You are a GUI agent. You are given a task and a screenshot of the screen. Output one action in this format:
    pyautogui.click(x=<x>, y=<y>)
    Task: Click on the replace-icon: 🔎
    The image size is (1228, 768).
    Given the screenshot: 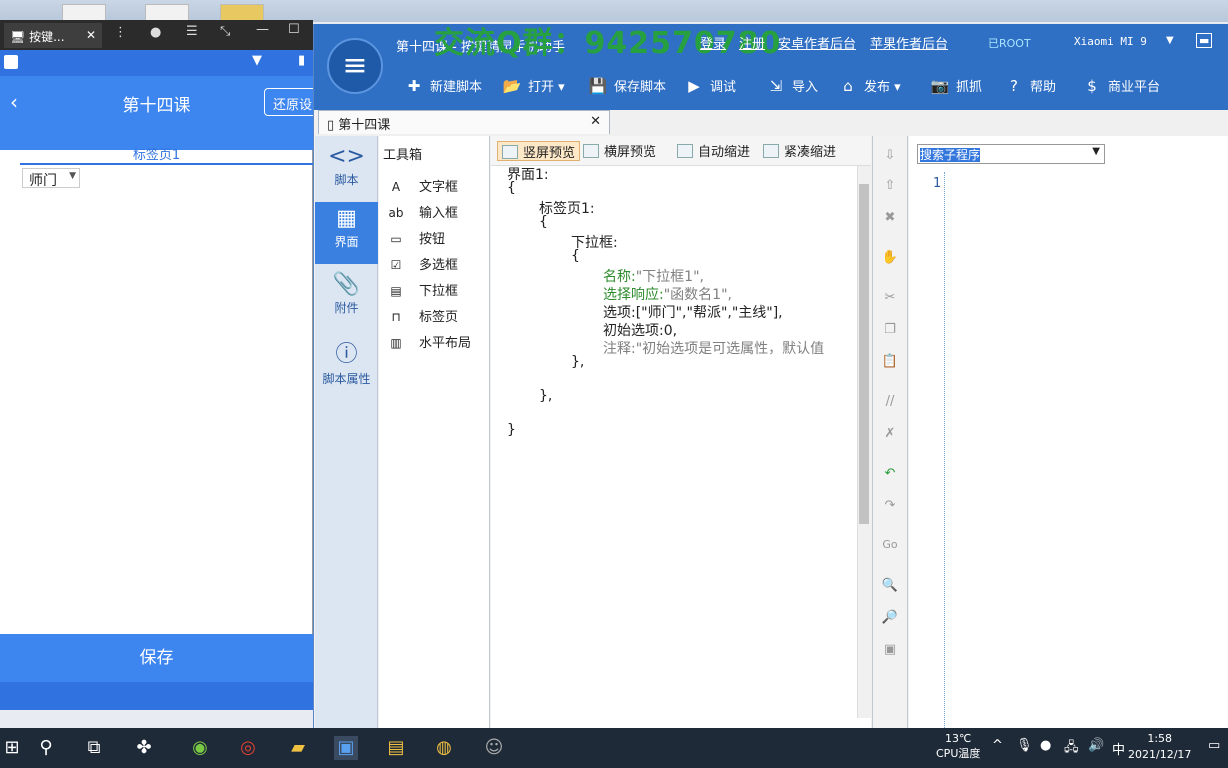 What is the action you would take?
    pyautogui.click(x=890, y=617)
    